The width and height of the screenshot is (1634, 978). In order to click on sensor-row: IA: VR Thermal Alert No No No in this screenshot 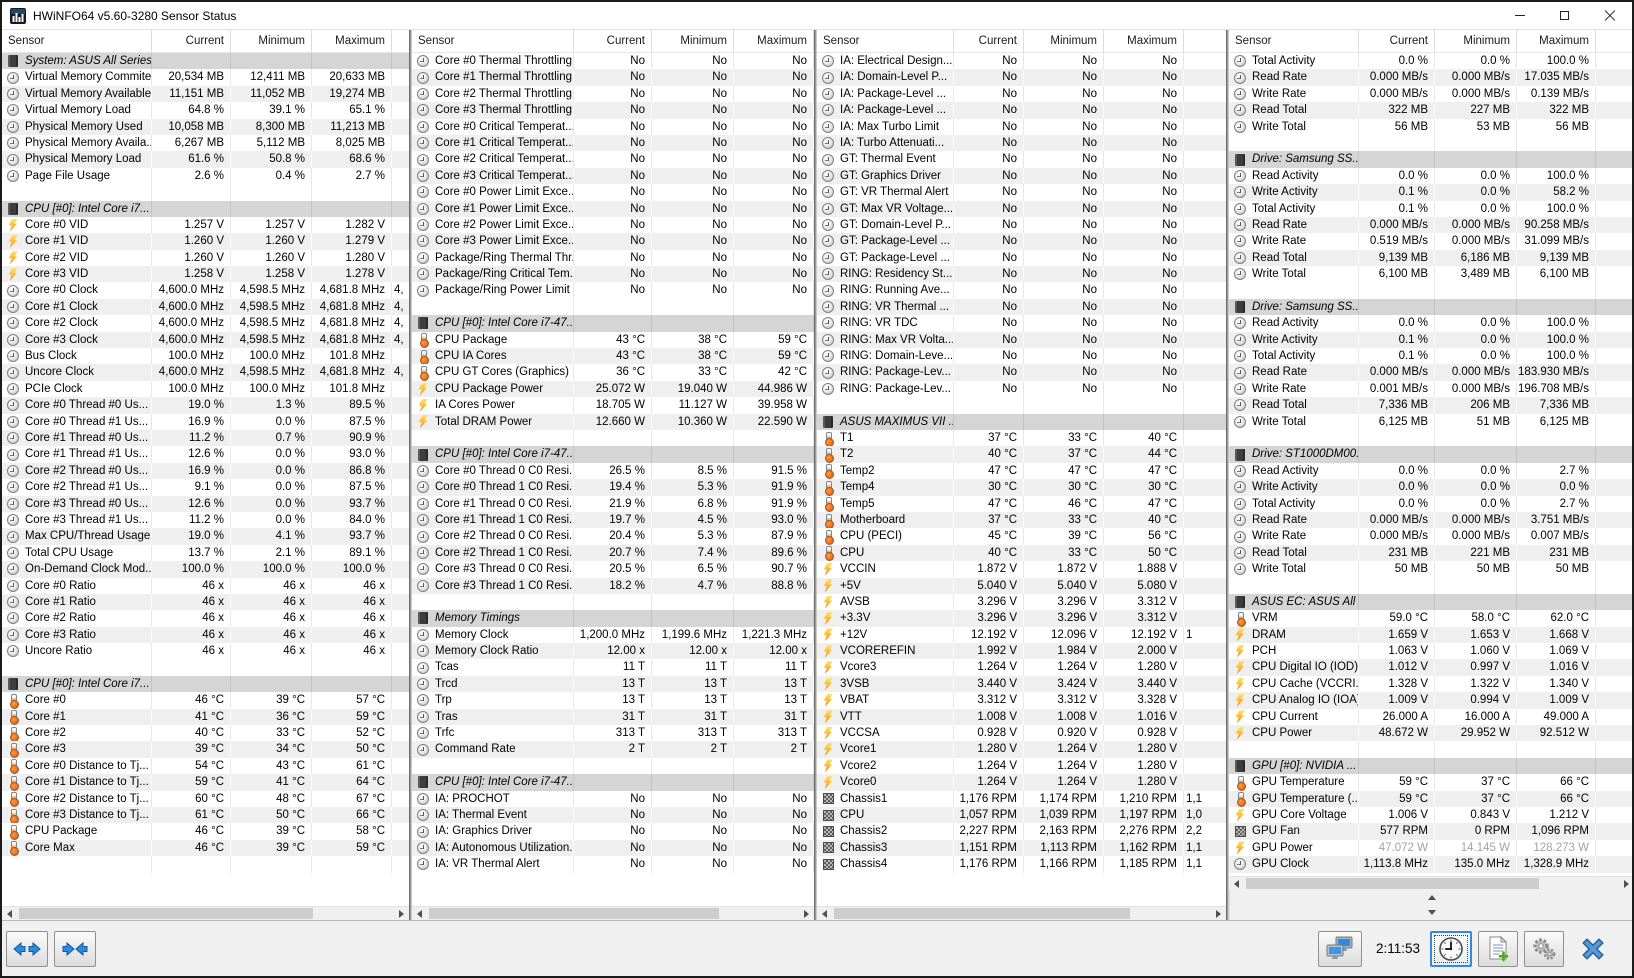, I will do `click(613, 864)`.